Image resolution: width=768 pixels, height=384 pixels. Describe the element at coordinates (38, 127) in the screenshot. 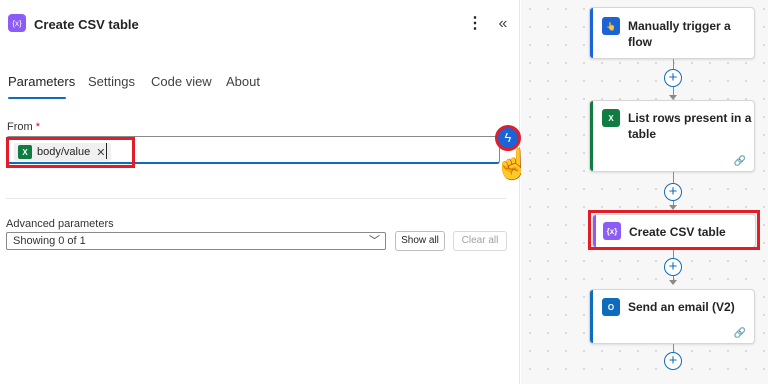

I see `required-mark: *` at that location.